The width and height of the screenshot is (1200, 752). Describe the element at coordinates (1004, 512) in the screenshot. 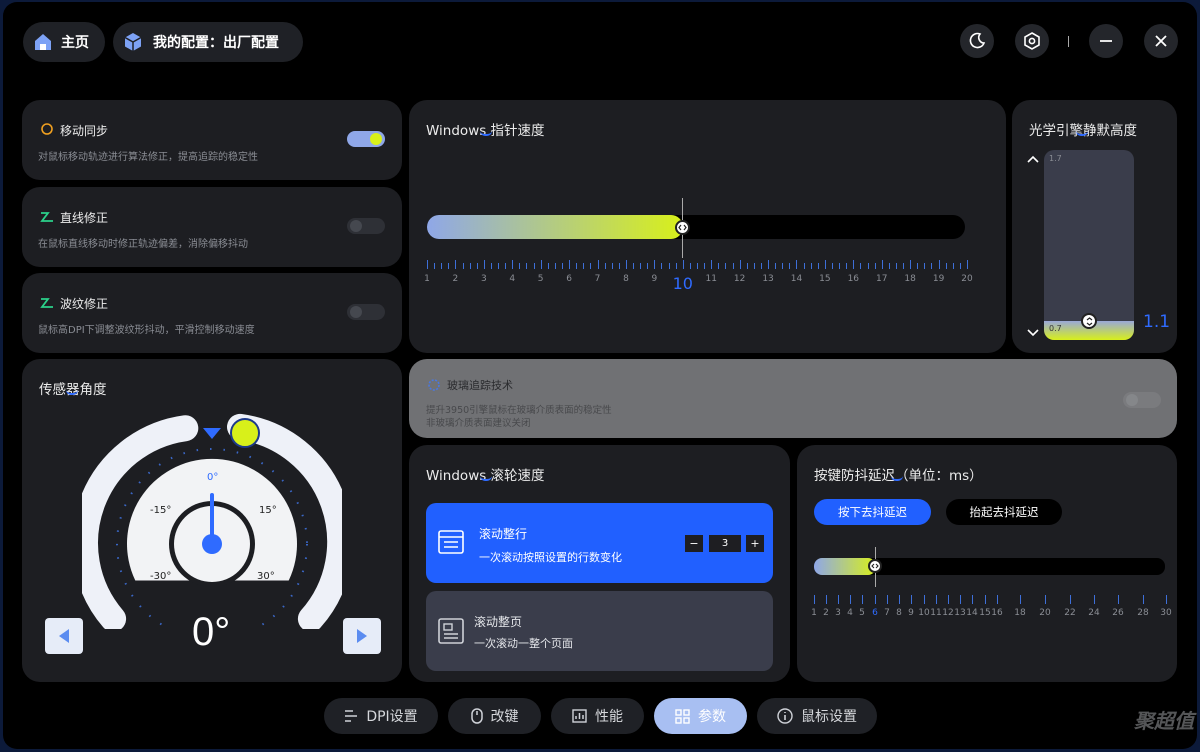

I see `tab-release-debounce: 抬起去抖延迟` at that location.